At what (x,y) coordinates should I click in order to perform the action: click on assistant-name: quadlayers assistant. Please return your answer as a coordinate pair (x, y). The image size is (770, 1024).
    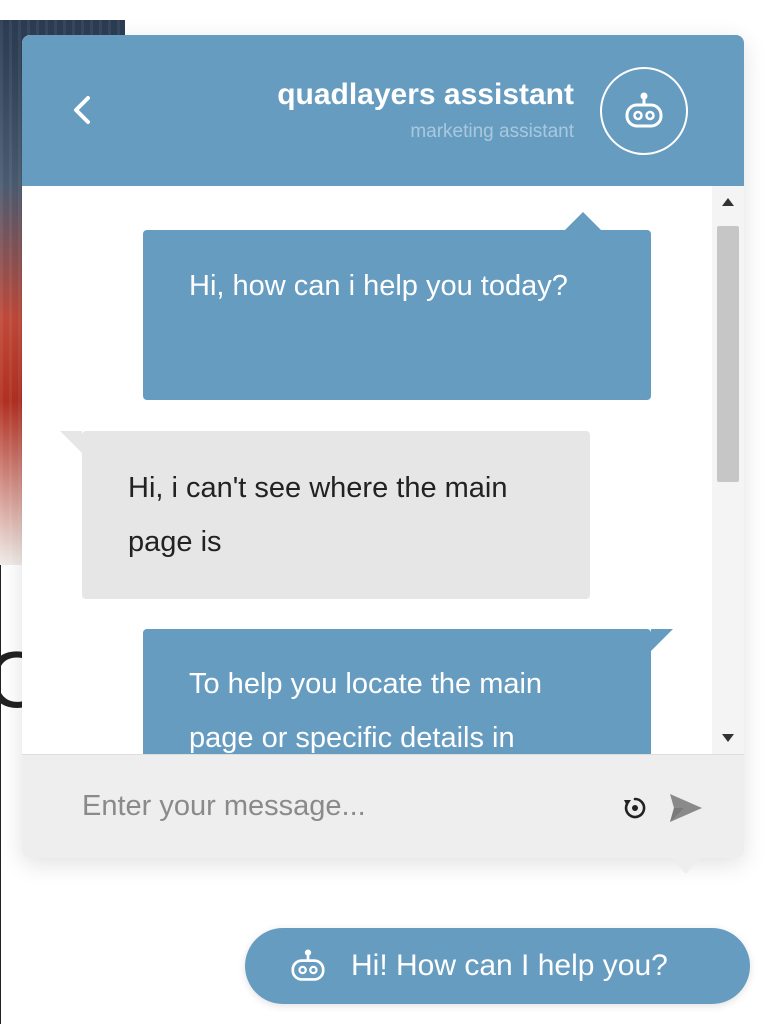
    Looking at the image, I should click on (425, 94).